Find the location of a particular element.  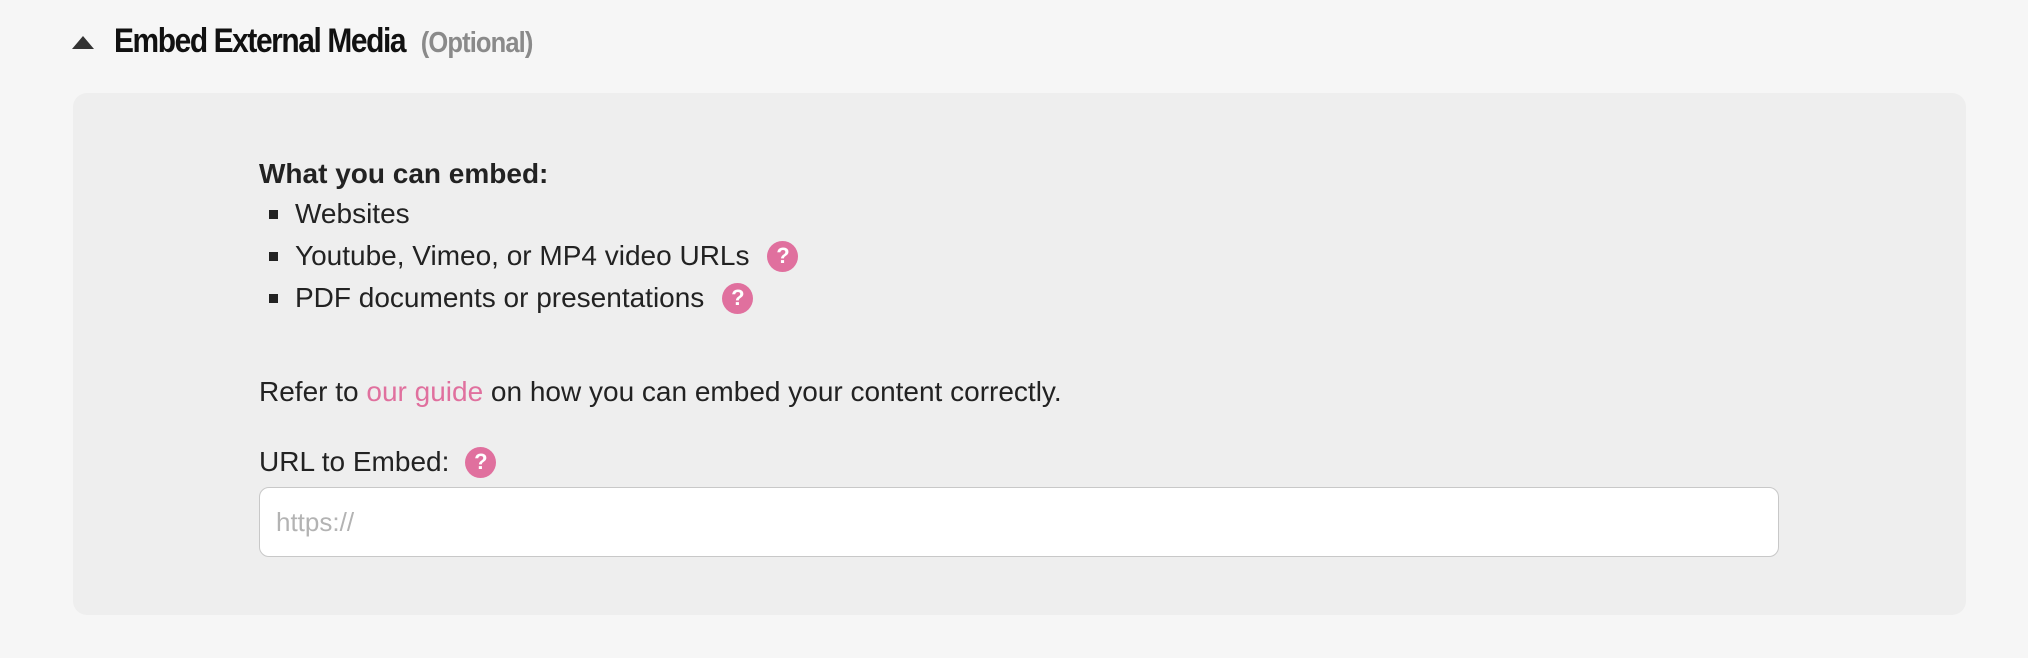

section-title: Embed External Media (Optional) is located at coordinates (324, 41).